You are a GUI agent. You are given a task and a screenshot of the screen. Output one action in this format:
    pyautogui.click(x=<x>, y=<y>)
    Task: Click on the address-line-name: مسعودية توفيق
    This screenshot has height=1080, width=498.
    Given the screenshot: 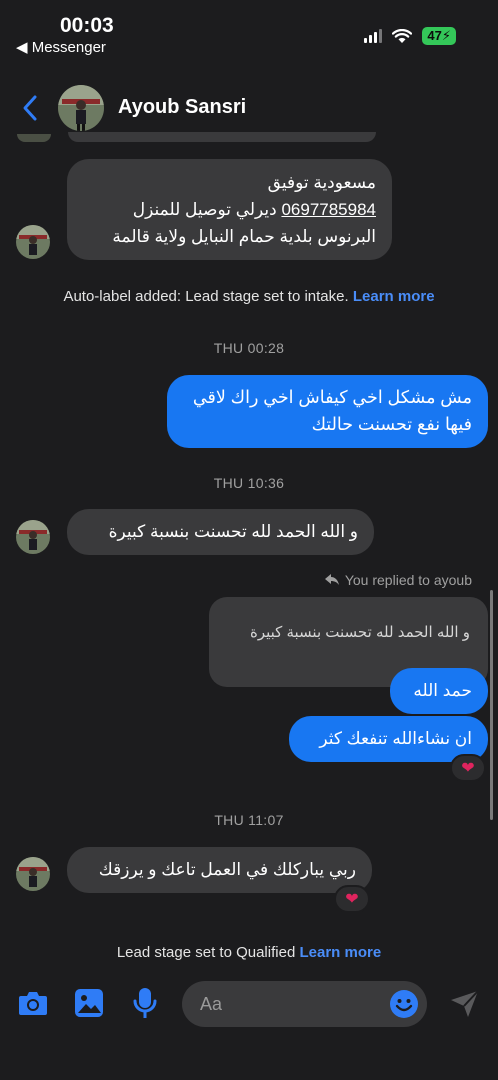 What is the action you would take?
    pyautogui.click(x=321, y=182)
    